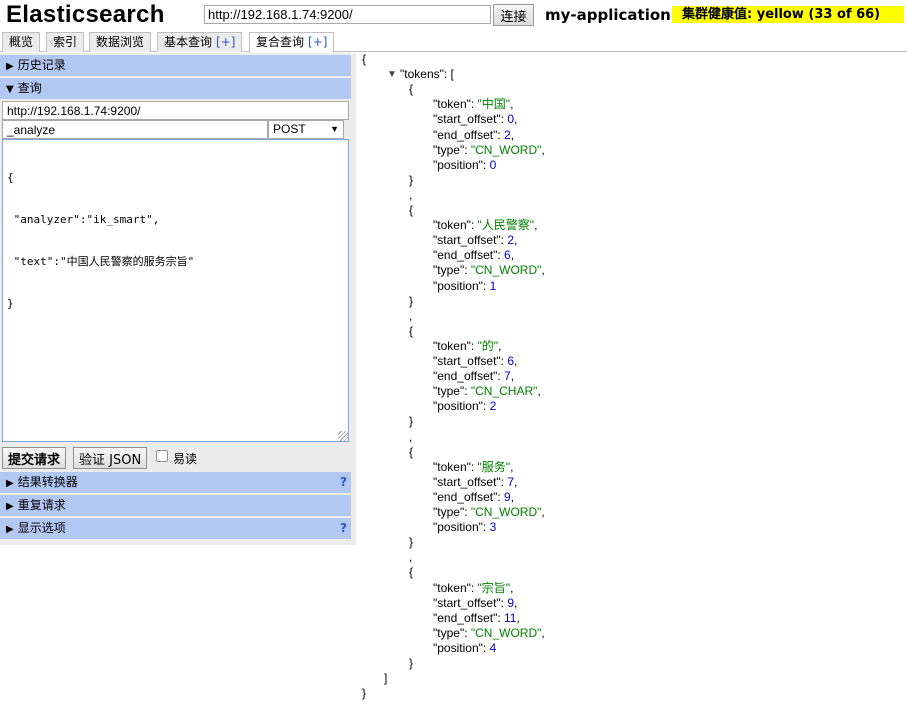  Describe the element at coordinates (513, 15) in the screenshot. I see `connect-button: 连接` at that location.